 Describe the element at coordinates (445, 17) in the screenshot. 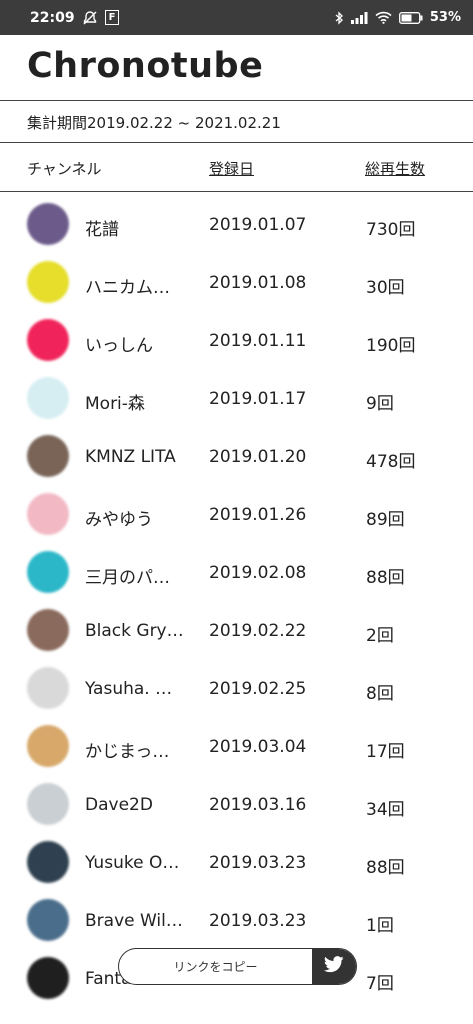

I see `battery-level: 53%` at that location.